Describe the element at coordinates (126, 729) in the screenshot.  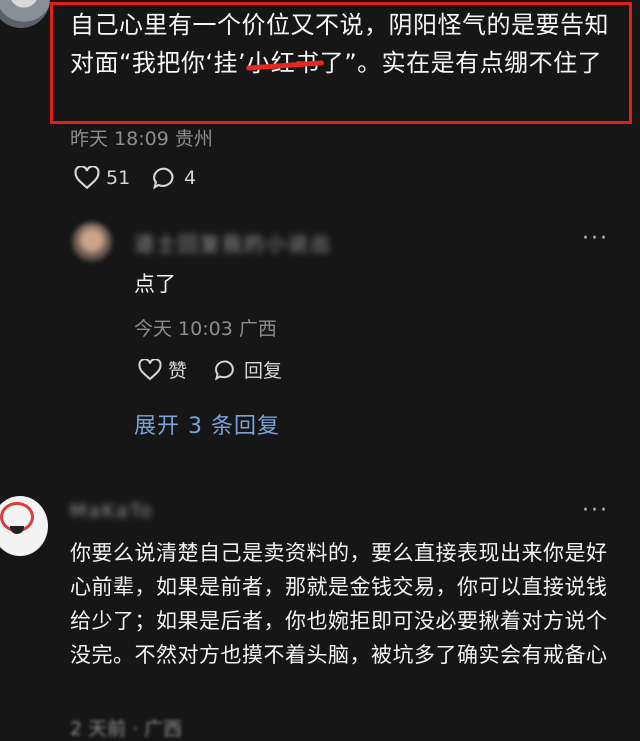
I see `comment-meta: 2 天前 · 广西` at that location.